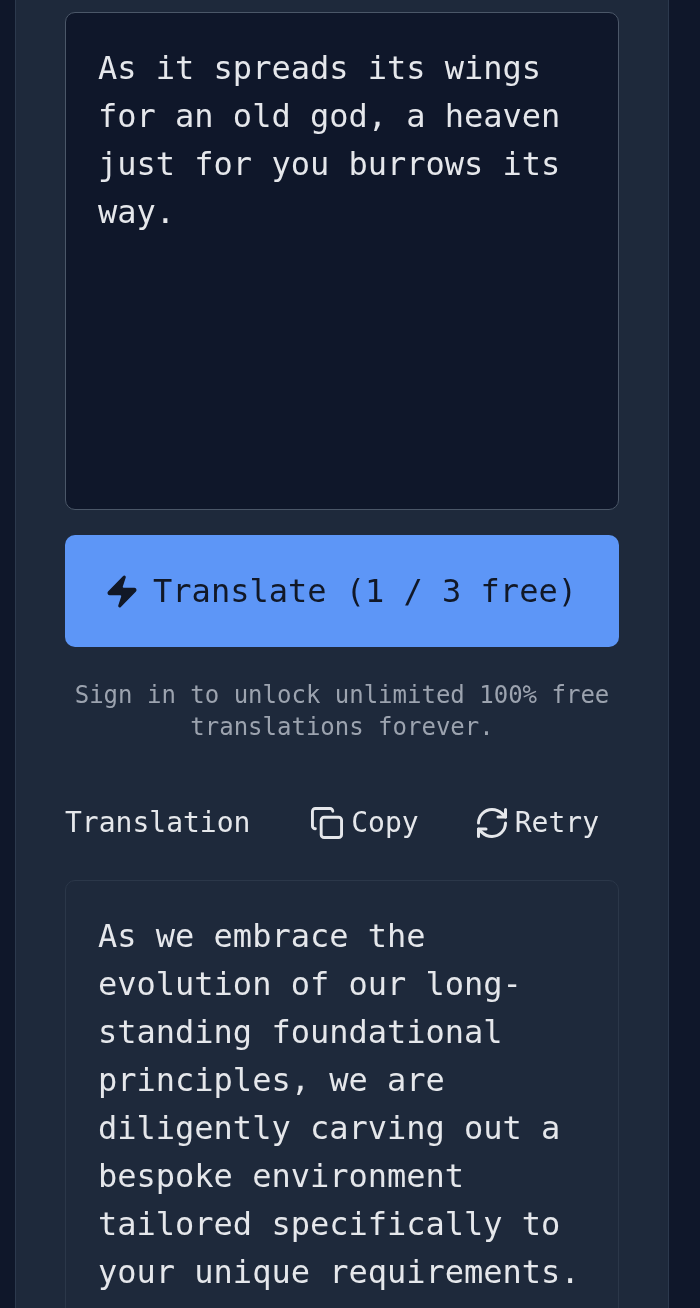  Describe the element at coordinates (122, 591) in the screenshot. I see `lightning-icon` at that location.